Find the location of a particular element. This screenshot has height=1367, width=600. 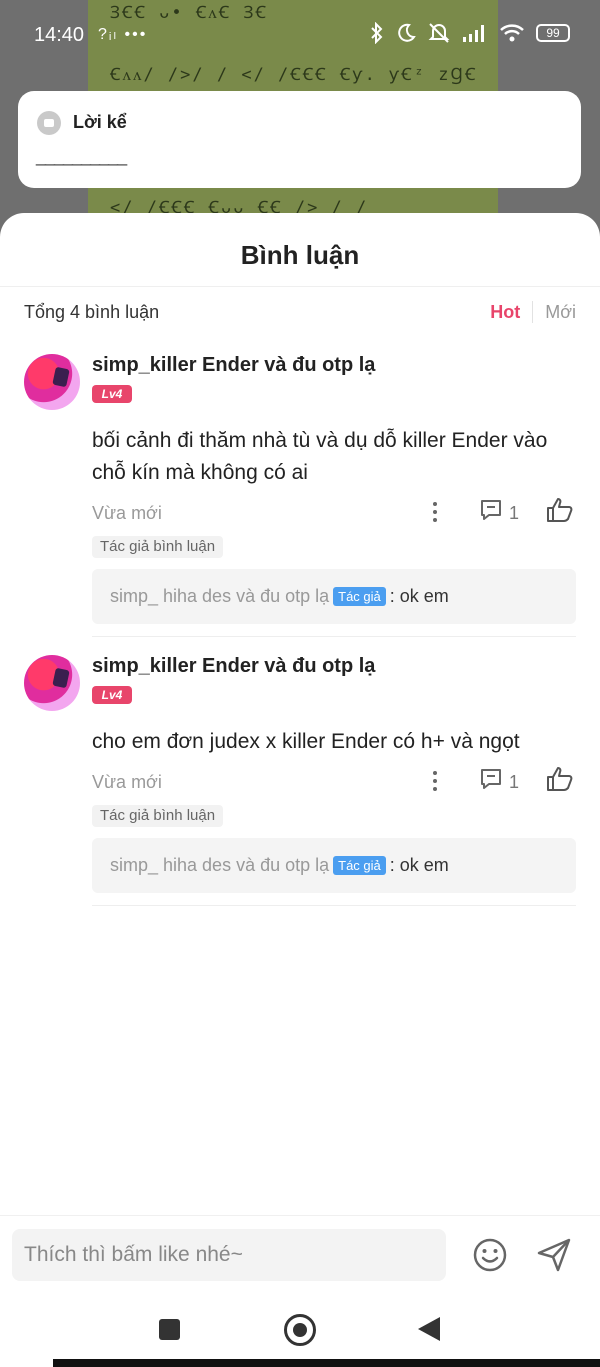

bluetooth-icon is located at coordinates (377, 33).